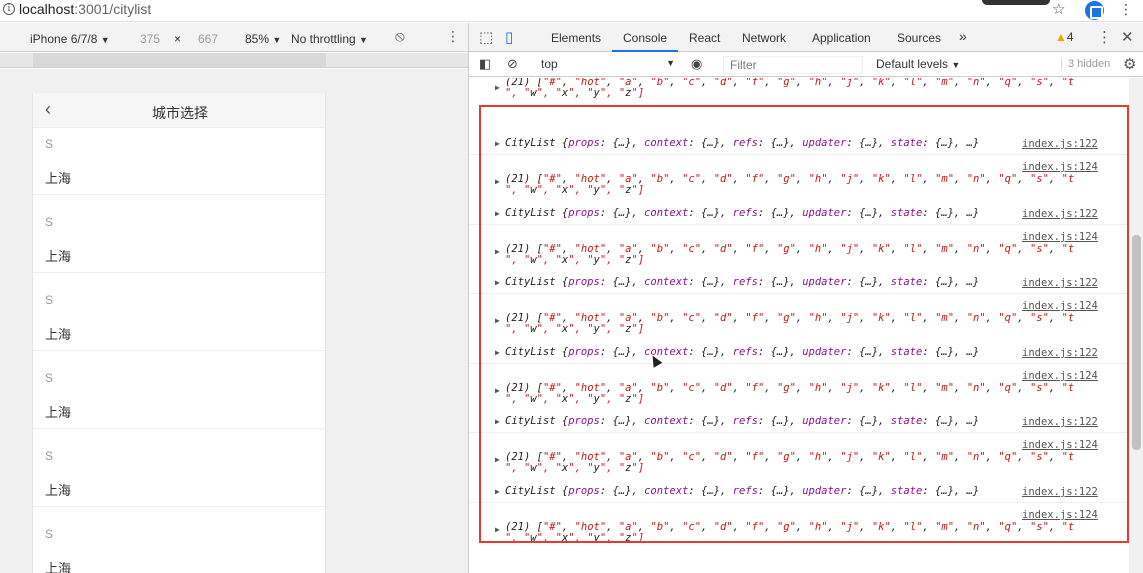  What do you see at coordinates (602, 65) in the screenshot?
I see `context-select: top ▼` at bounding box center [602, 65].